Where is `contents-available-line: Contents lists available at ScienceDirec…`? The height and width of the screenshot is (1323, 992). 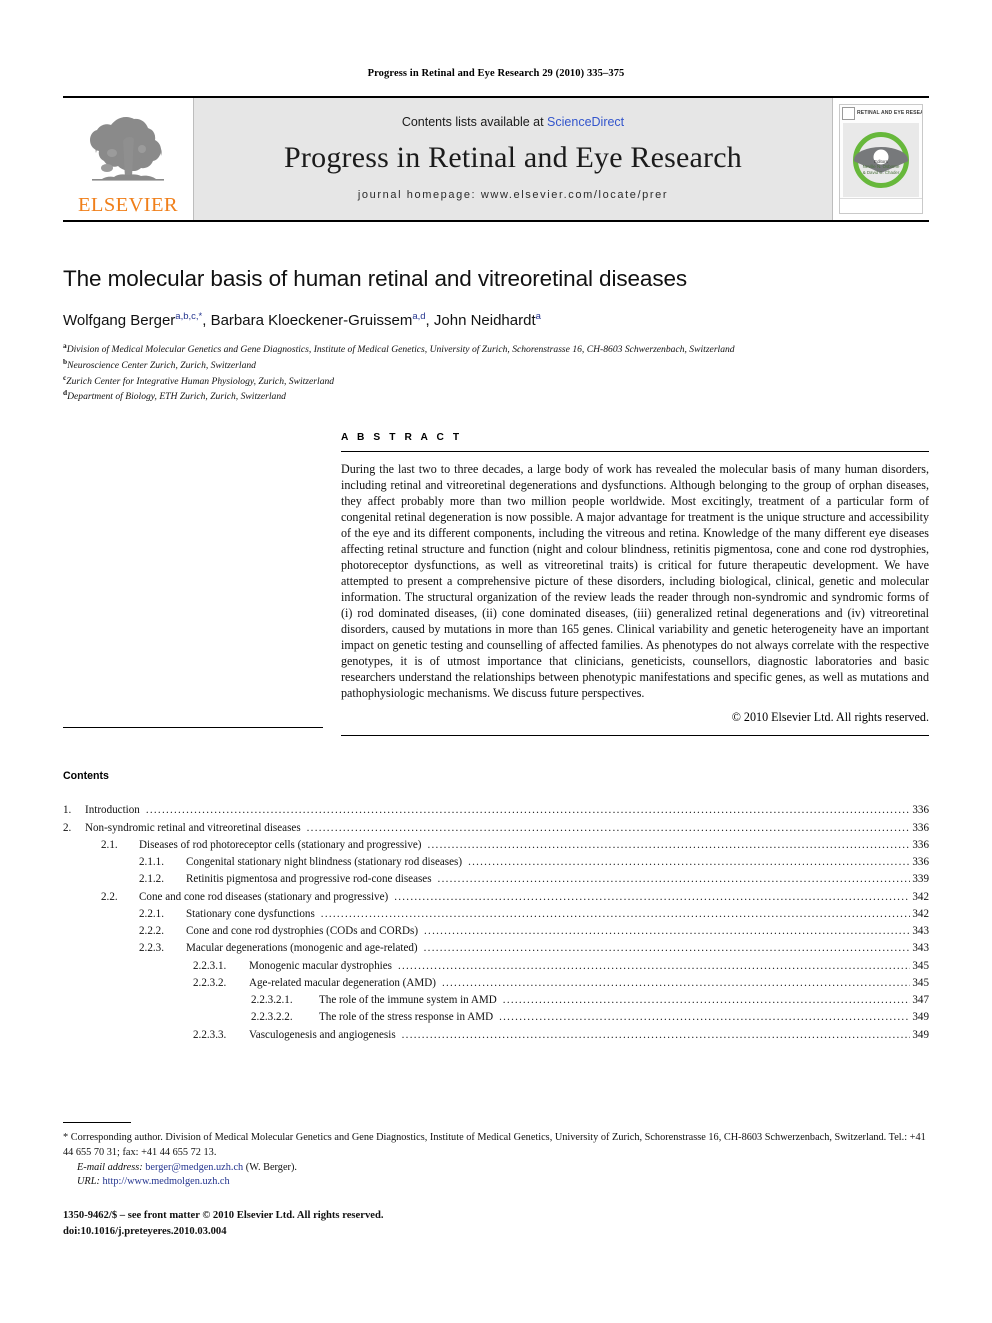 contents-available-line: Contents lists available at ScienceDirec… is located at coordinates (513, 122).